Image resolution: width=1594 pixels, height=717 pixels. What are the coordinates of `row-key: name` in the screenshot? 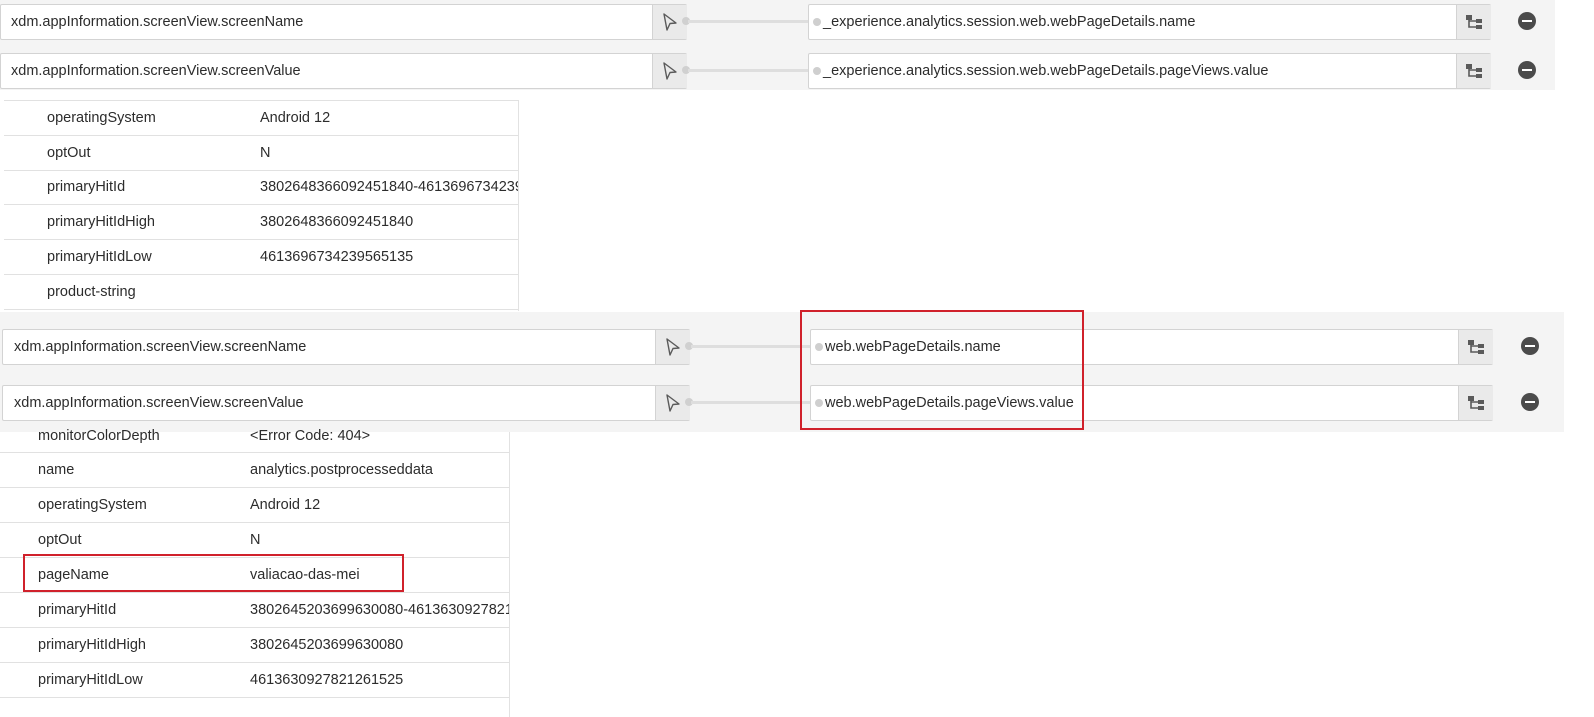 It's located at (56, 470).